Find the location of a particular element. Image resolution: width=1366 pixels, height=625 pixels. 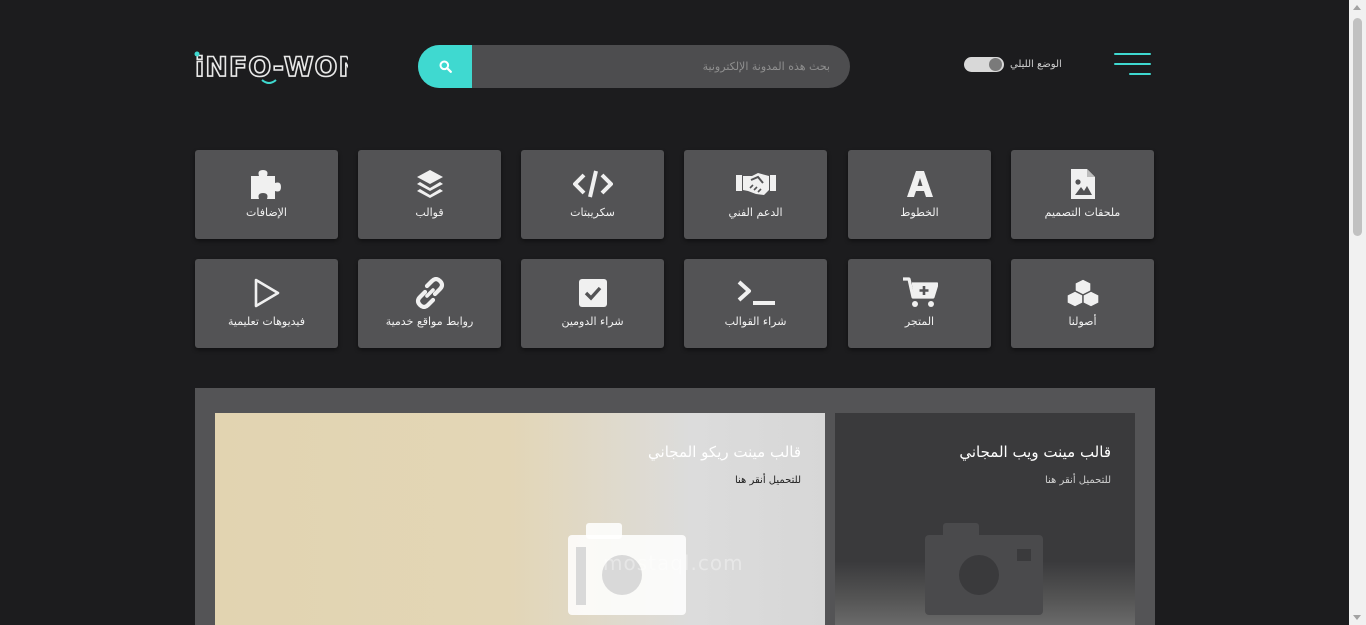

tile-store: المتجر is located at coordinates (919, 303).